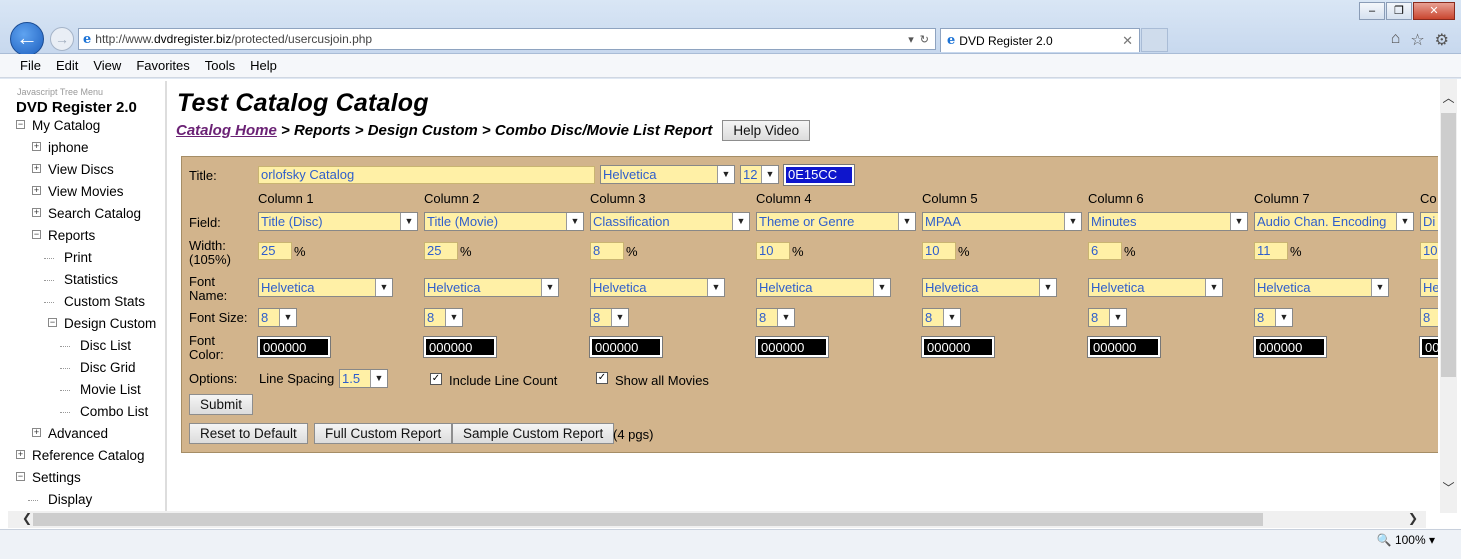  What do you see at coordinates (1105, 251) in the screenshot?
I see `width-input: 6` at bounding box center [1105, 251].